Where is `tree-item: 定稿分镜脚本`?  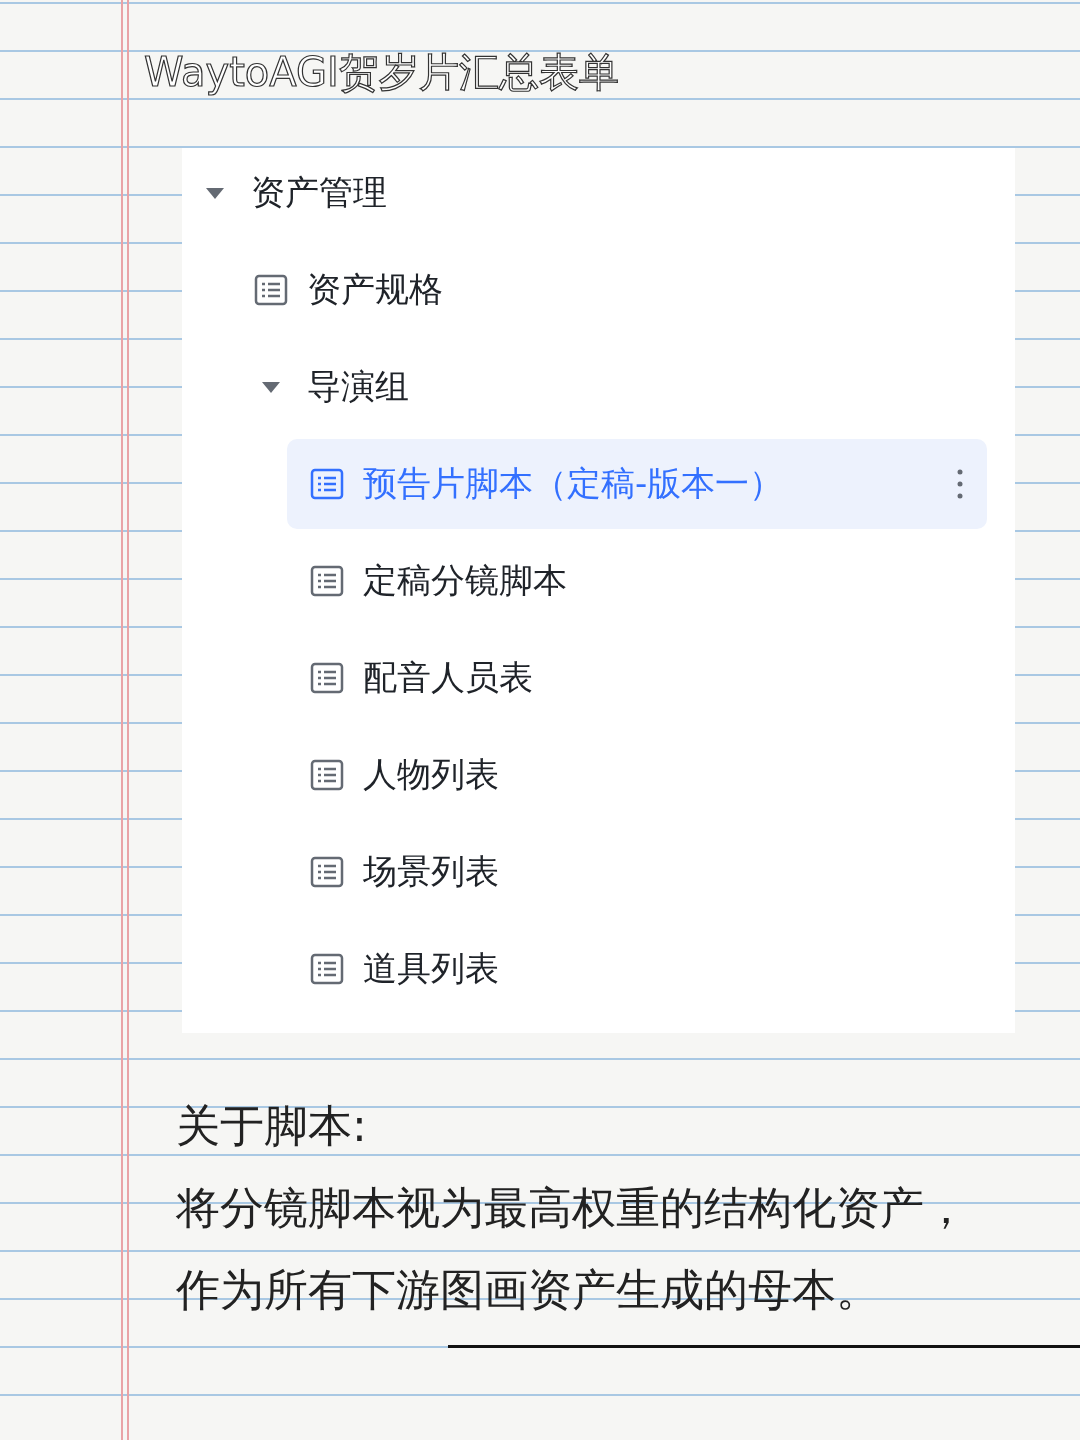 tree-item: 定稿分镜脚本 is located at coordinates (637, 581).